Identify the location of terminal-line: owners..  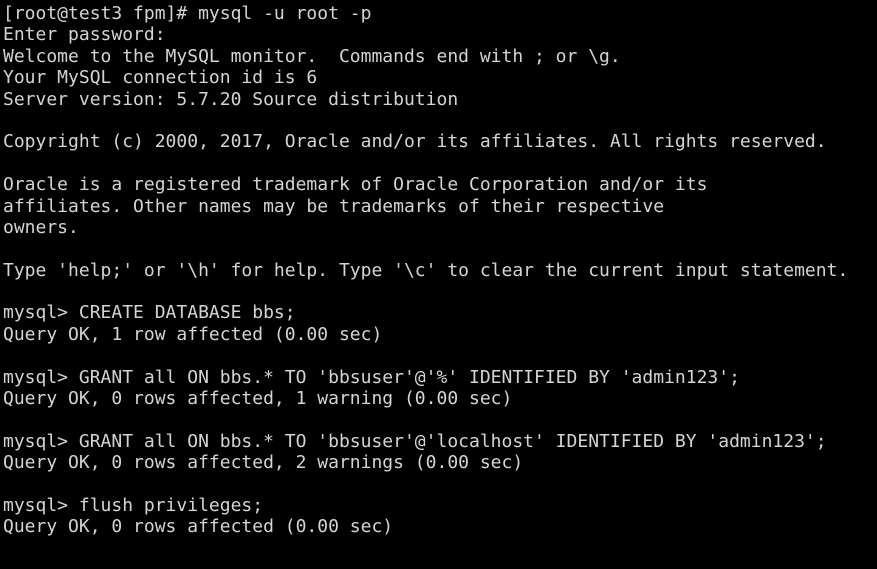
(41, 227).